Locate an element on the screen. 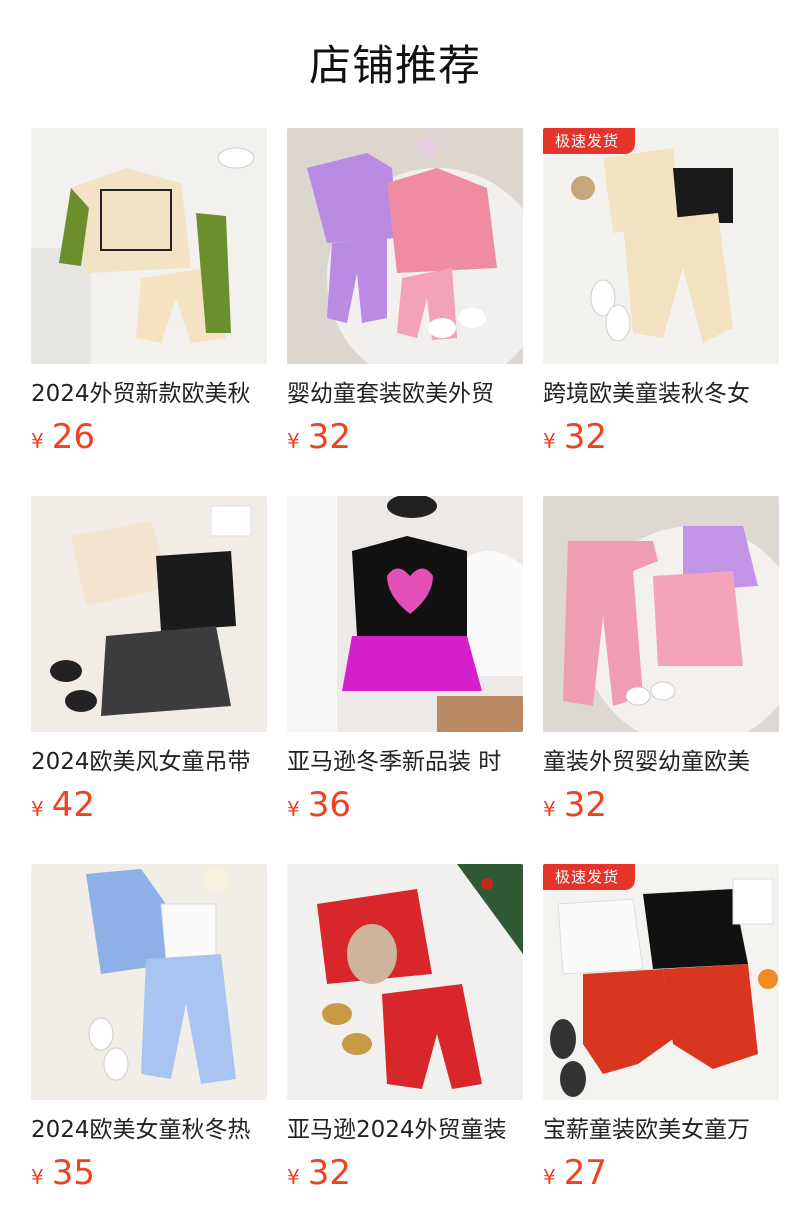  product-name: 跨境欧美童装秋冬女 is located at coordinates (661, 394).